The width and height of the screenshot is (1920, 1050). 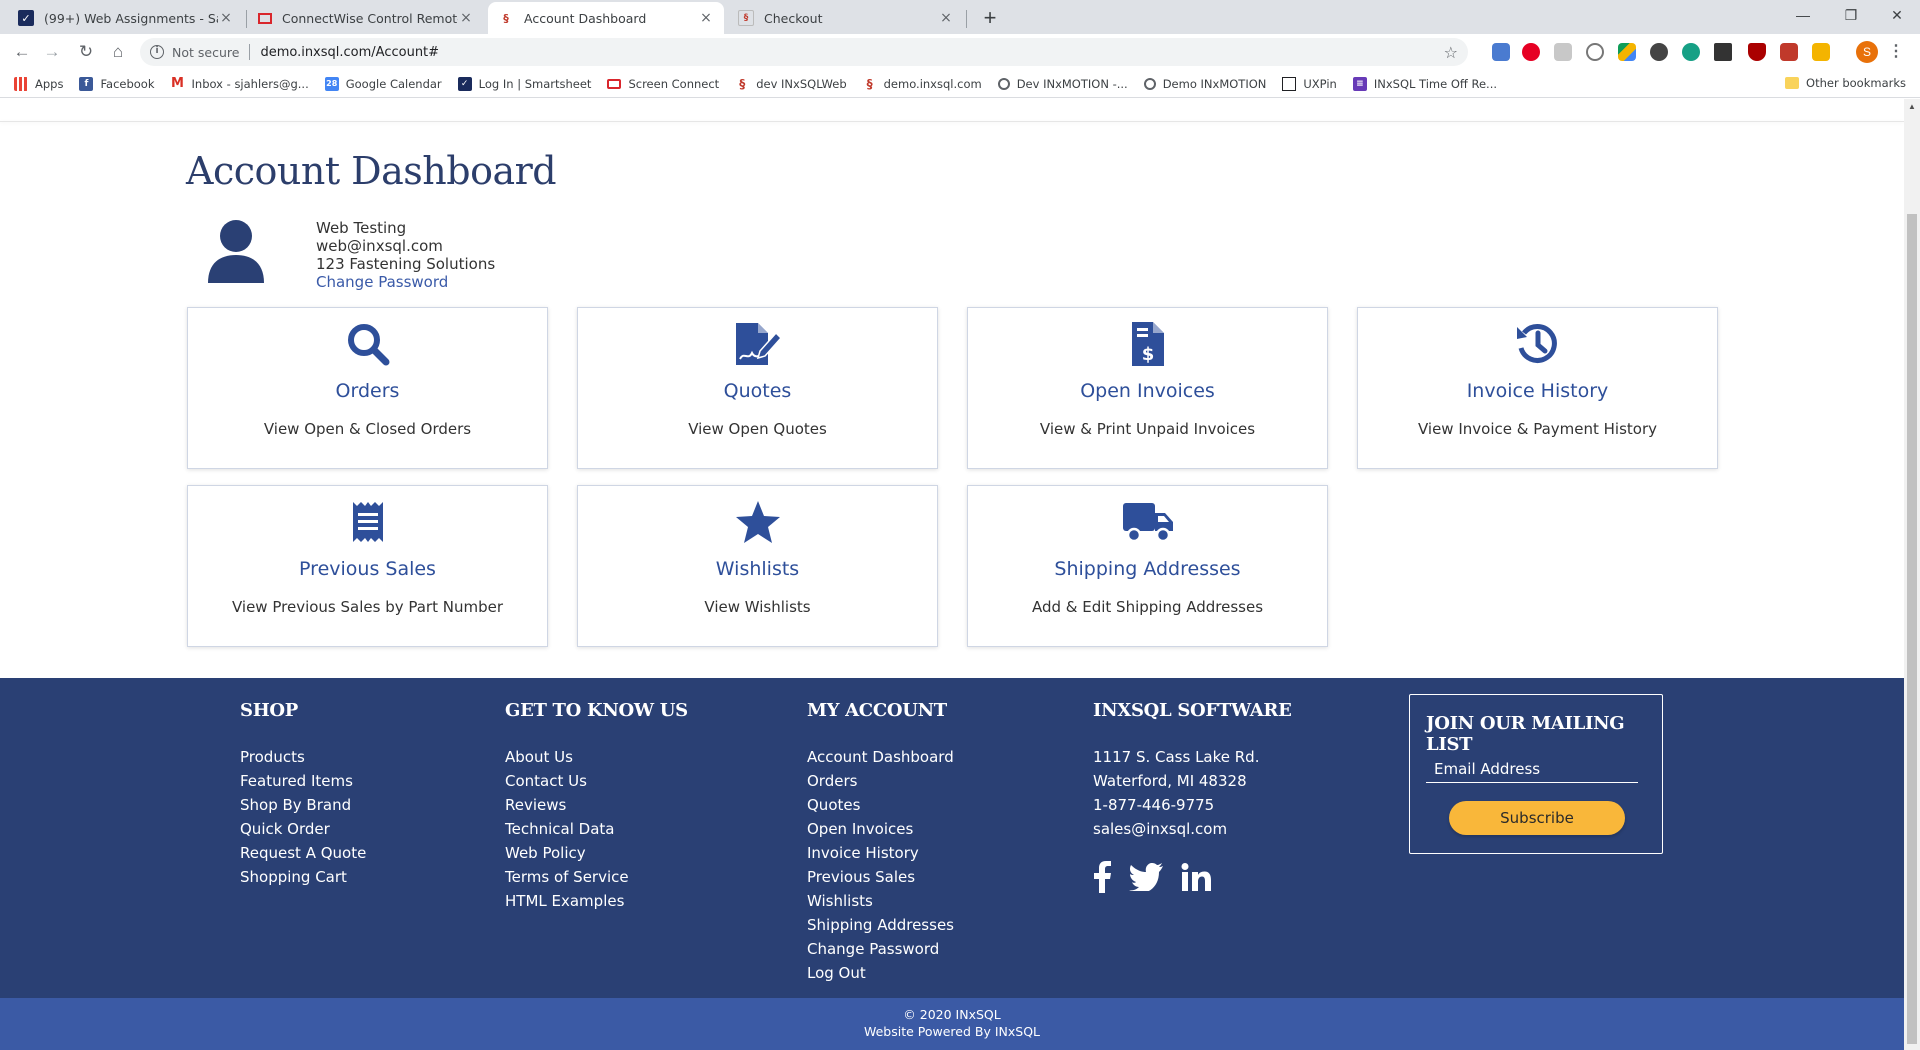 I want to click on footer-link-contact-us: Contact Us, so click(x=596, y=781).